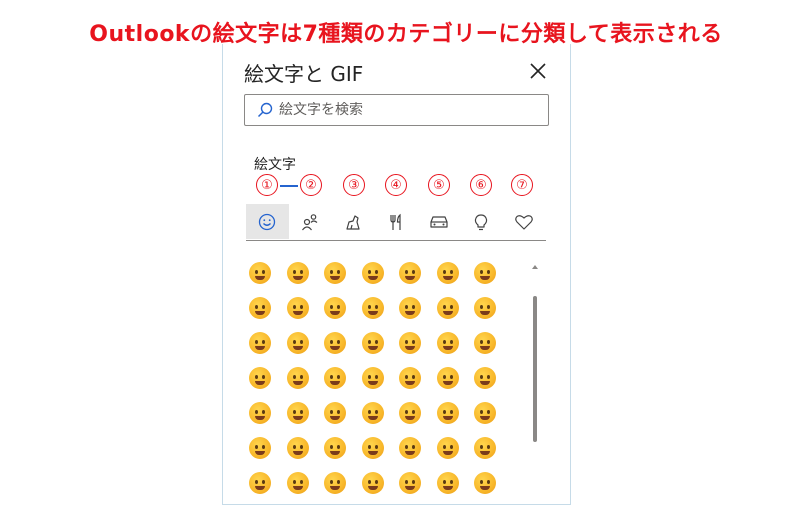 The height and width of the screenshot is (517, 812). I want to click on tab-people, so click(310, 221).